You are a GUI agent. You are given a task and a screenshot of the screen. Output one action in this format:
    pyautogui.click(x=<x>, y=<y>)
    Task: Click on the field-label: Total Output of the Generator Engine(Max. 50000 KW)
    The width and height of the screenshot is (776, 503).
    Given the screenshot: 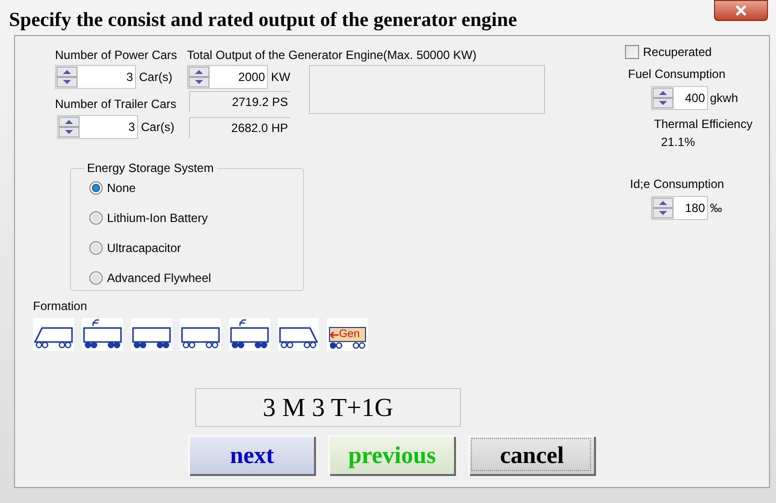 What is the action you would take?
    pyautogui.click(x=332, y=55)
    